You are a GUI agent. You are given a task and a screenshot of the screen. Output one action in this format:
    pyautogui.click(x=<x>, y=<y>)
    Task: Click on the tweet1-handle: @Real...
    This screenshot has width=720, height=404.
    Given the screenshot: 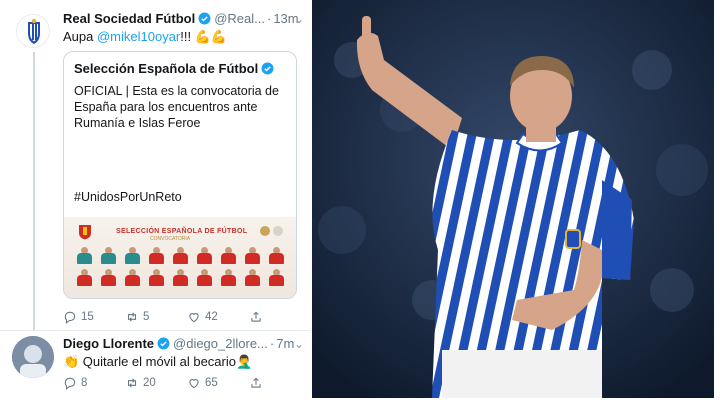 What is the action you would take?
    pyautogui.click(x=239, y=18)
    